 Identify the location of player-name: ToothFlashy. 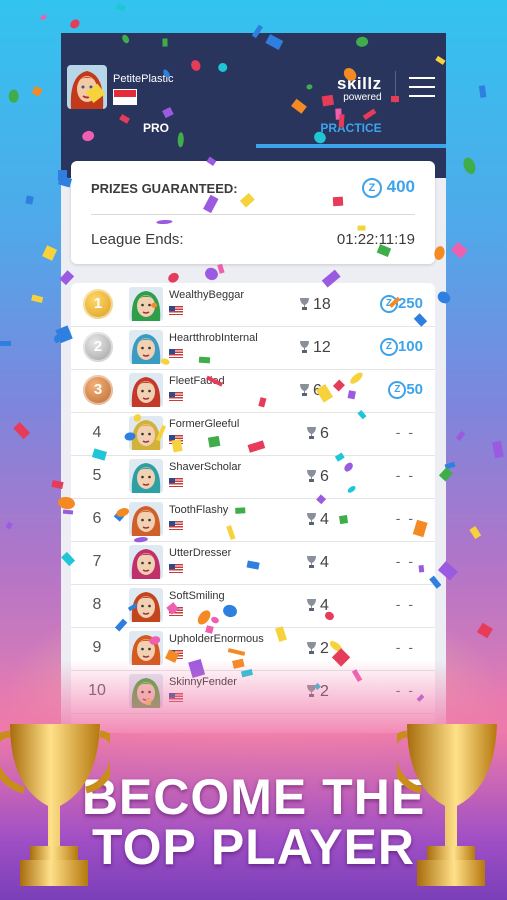
(199, 510).